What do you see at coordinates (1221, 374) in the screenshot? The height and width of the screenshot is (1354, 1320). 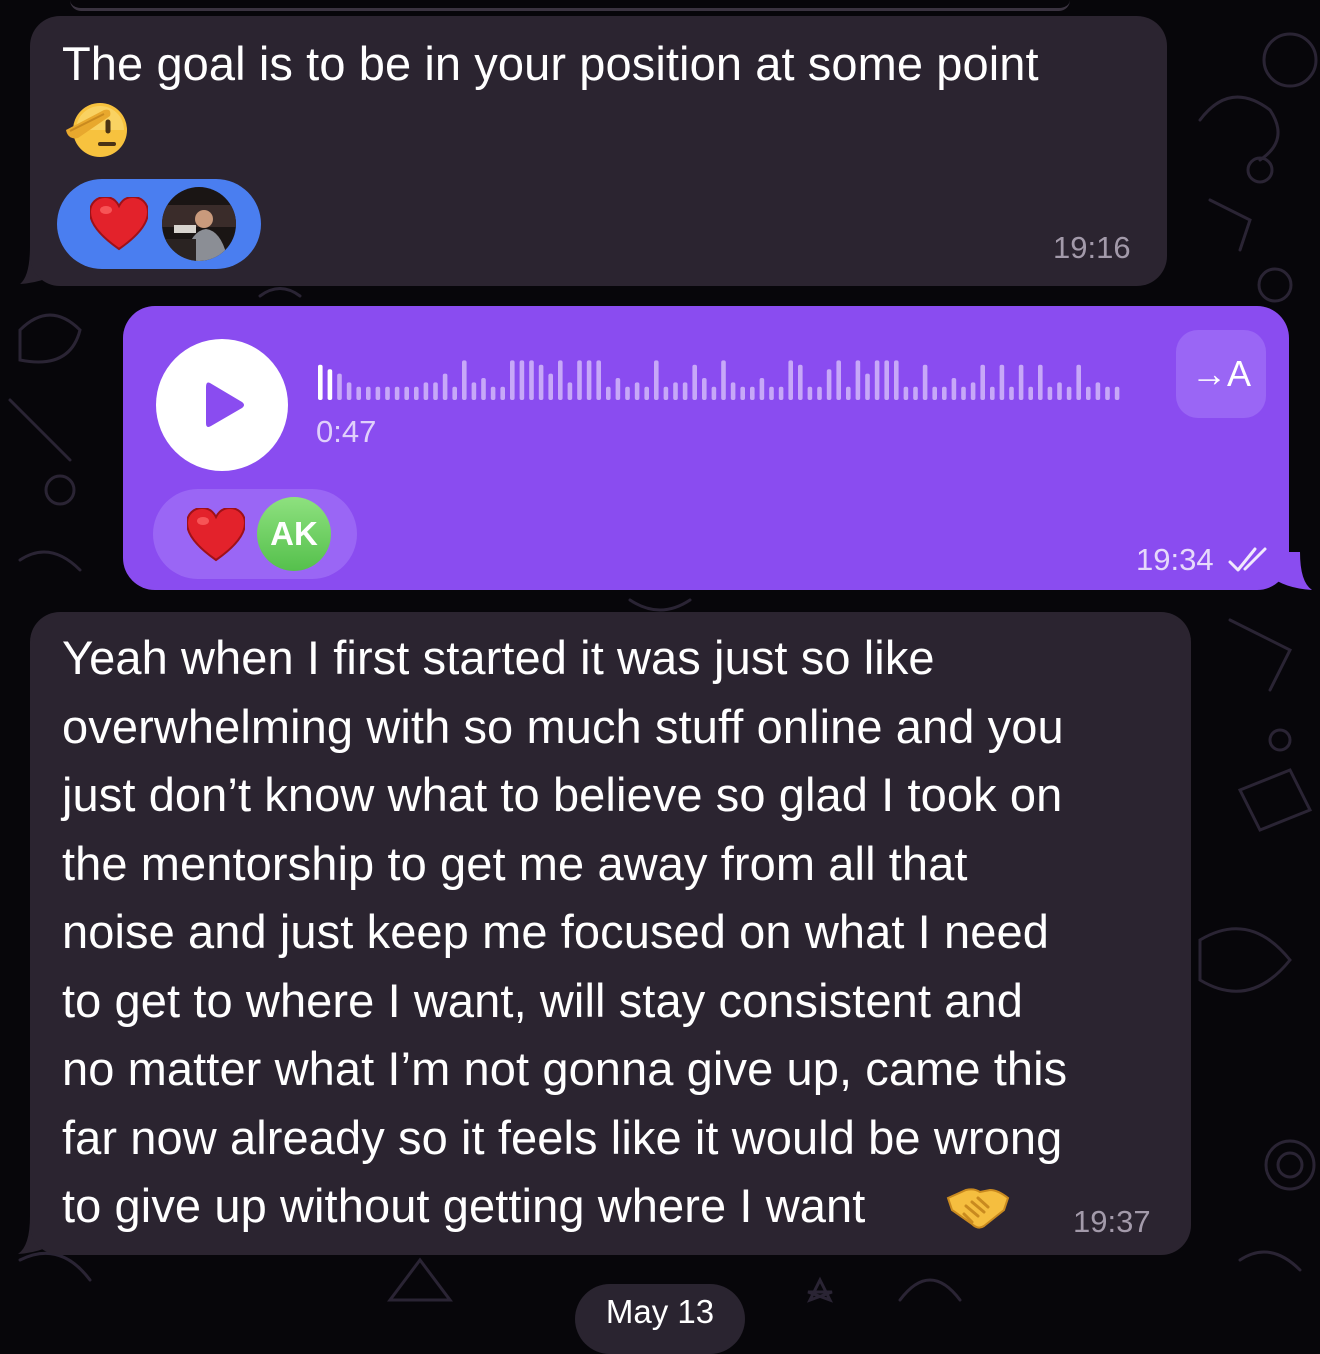 I see `transcribe-button: →A` at bounding box center [1221, 374].